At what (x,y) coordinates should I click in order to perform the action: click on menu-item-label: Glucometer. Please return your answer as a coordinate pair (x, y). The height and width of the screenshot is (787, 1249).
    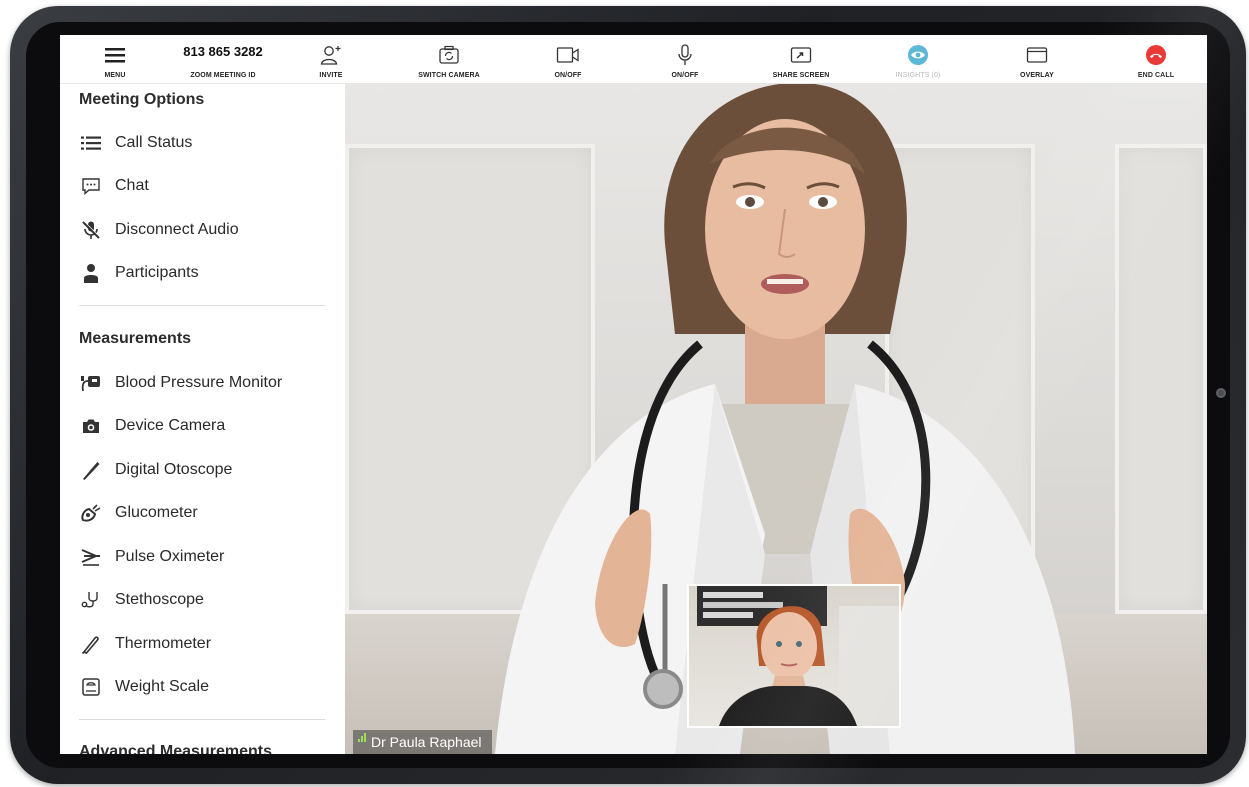
    Looking at the image, I should click on (156, 512).